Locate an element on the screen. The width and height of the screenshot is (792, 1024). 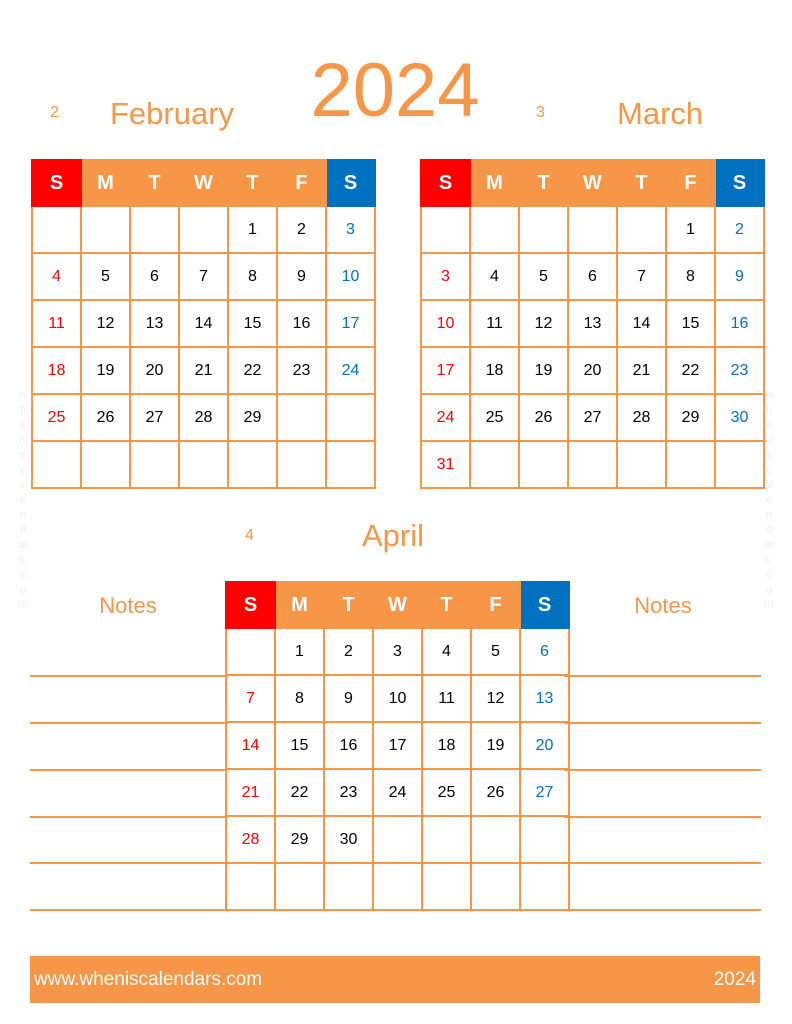
day-cell-april: 22 is located at coordinates (299, 792).